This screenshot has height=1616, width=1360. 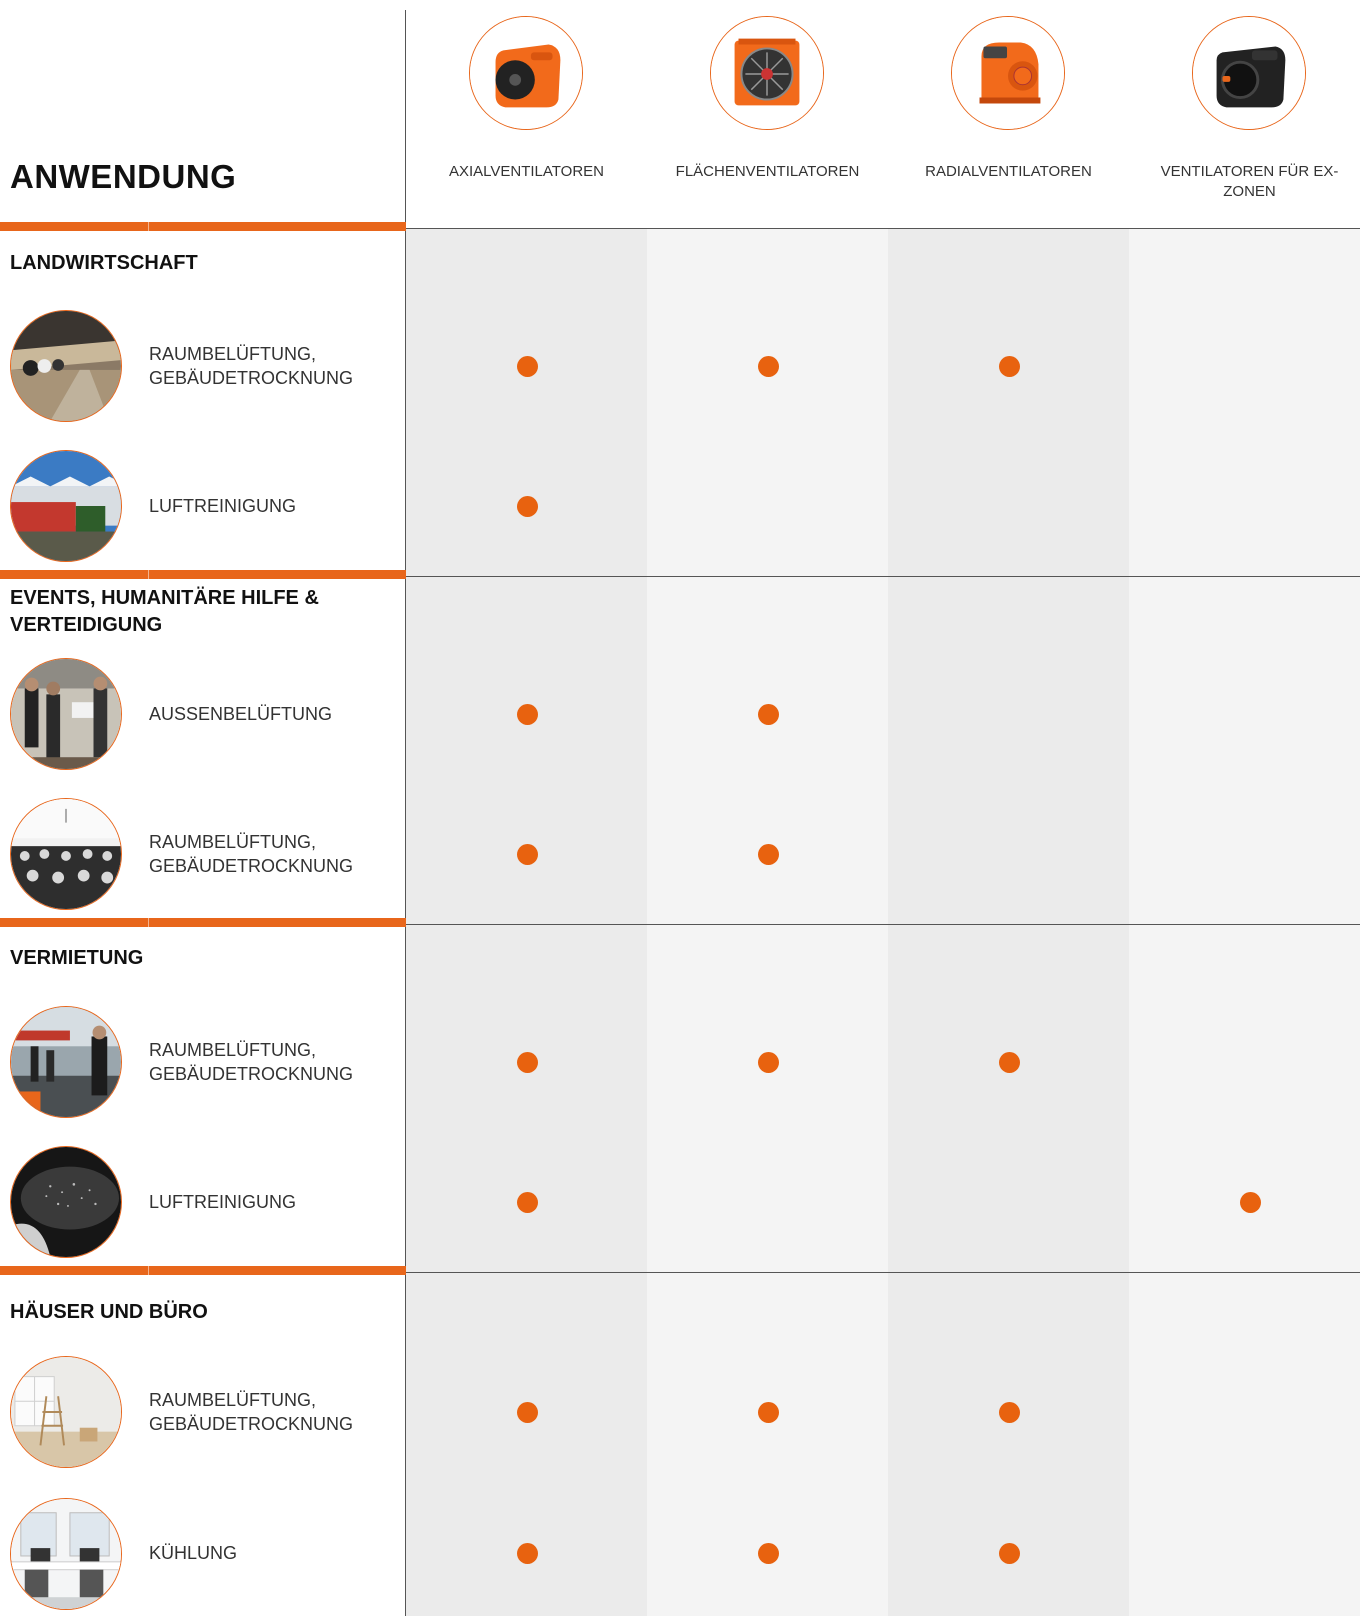 What do you see at coordinates (77, 958) in the screenshot?
I see `section-title: VERMIETUNG` at bounding box center [77, 958].